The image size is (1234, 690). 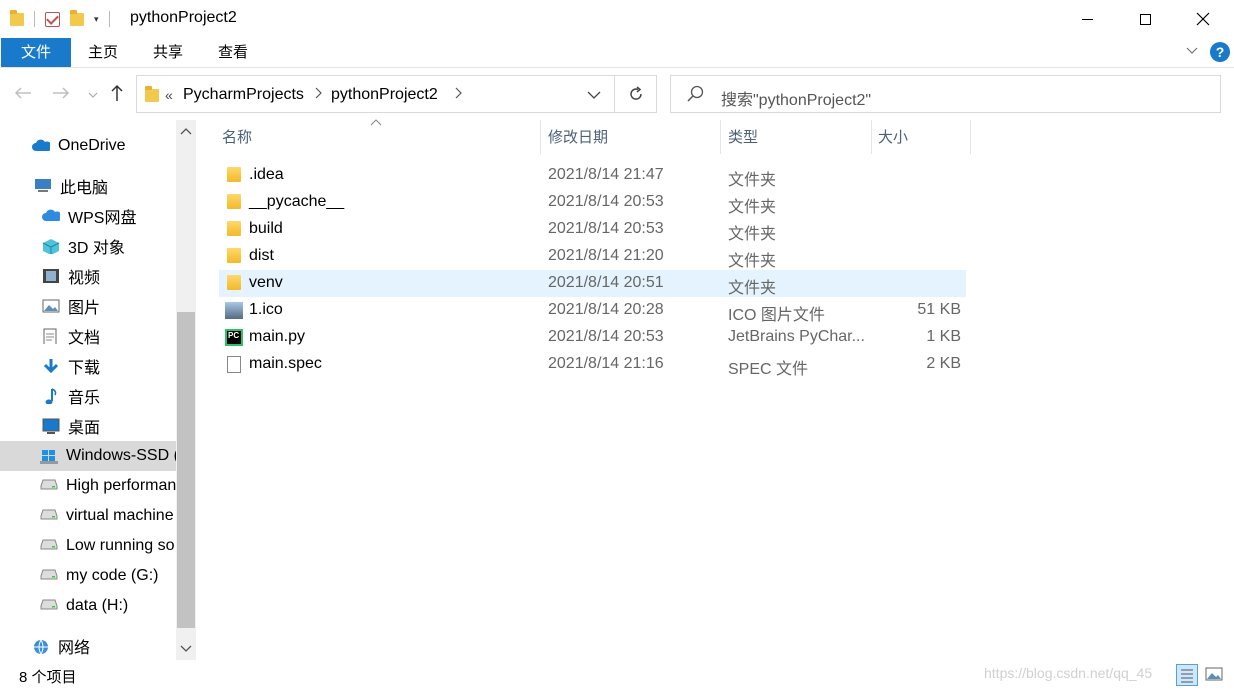 What do you see at coordinates (51, 306) in the screenshot?
I see `picture-icon` at bounding box center [51, 306].